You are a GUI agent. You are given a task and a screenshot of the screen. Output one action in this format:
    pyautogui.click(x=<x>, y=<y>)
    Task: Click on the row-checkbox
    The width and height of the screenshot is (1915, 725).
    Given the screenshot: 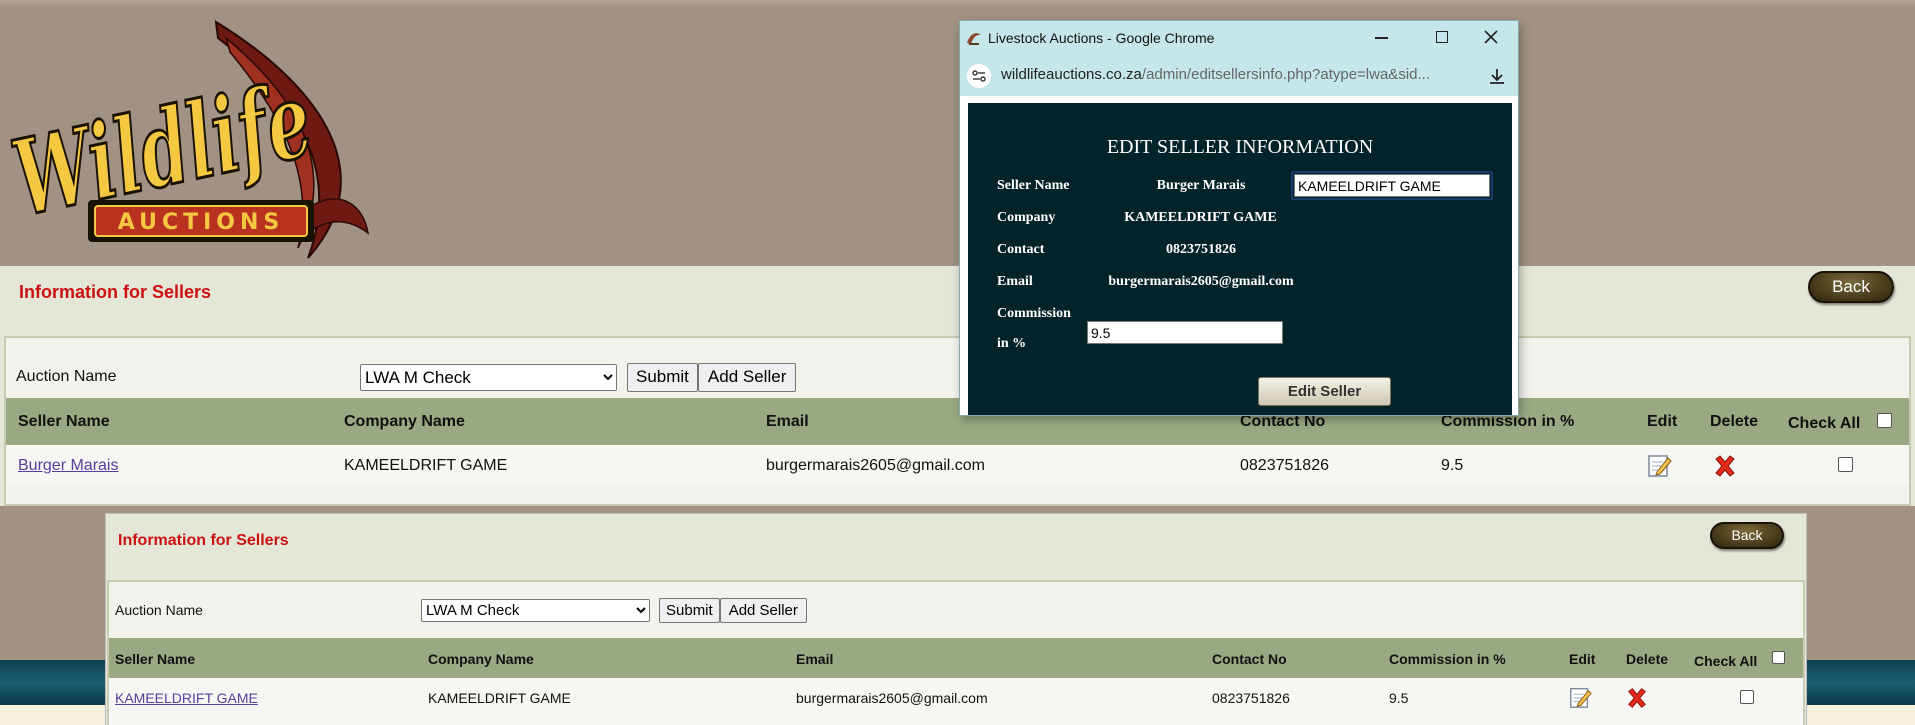 What is the action you would take?
    pyautogui.click(x=1845, y=464)
    